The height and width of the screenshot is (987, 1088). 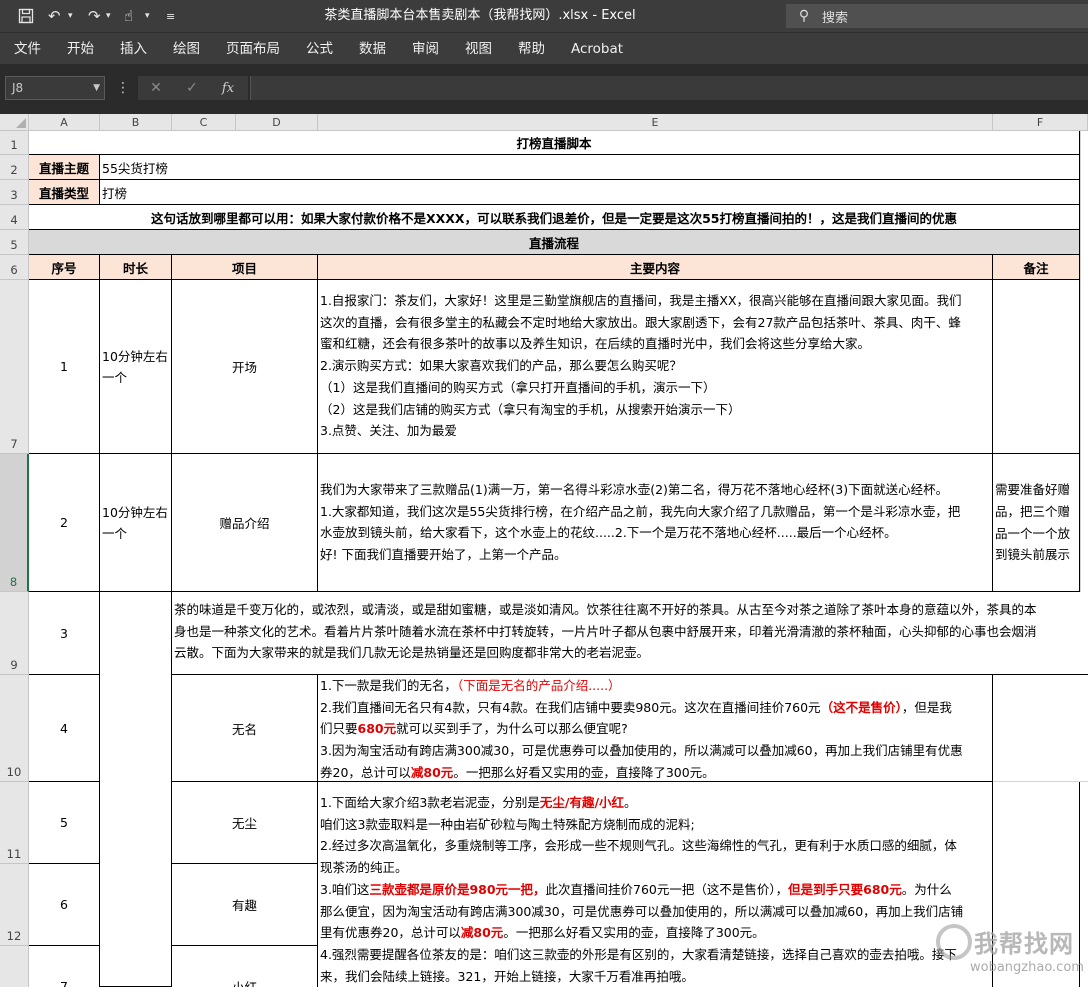 What do you see at coordinates (55, 88) in the screenshot?
I see `name-box: J8 ▼` at bounding box center [55, 88].